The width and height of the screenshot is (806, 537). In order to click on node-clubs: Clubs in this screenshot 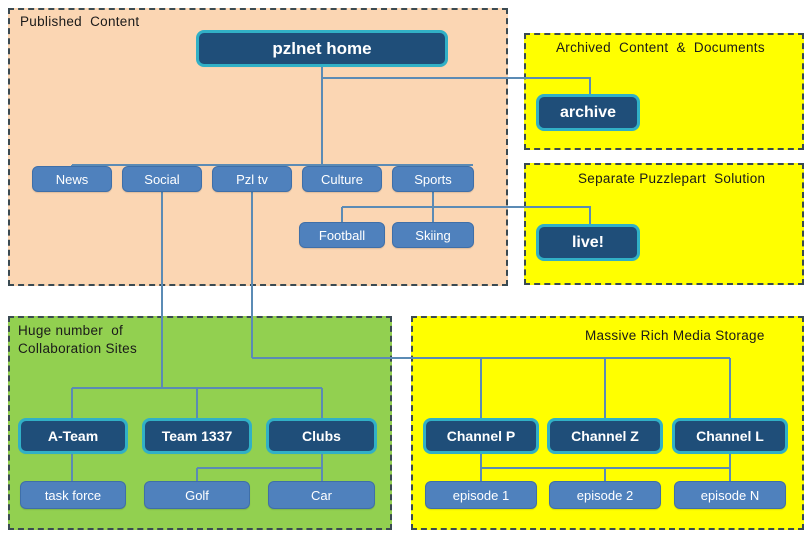, I will do `click(321, 436)`.